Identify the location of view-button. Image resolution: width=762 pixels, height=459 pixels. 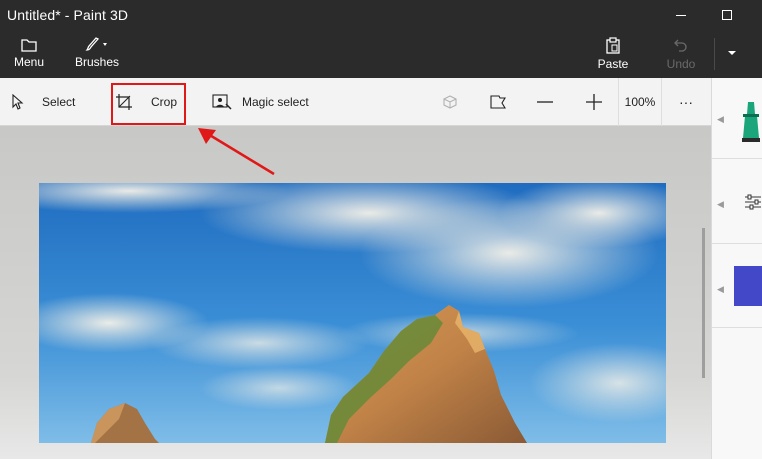
(498, 102).